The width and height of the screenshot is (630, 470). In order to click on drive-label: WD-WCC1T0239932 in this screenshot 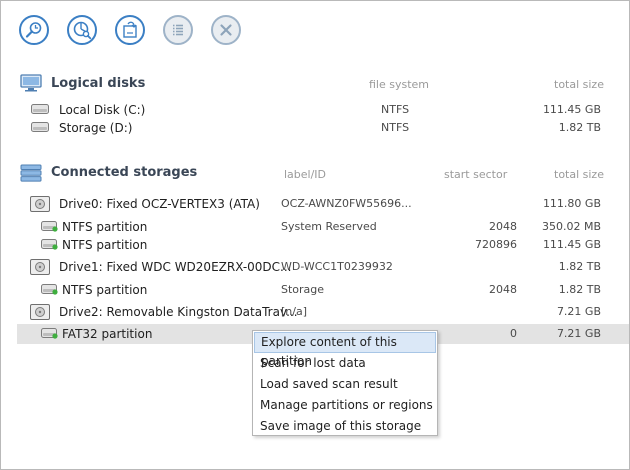, I will do `click(337, 266)`.